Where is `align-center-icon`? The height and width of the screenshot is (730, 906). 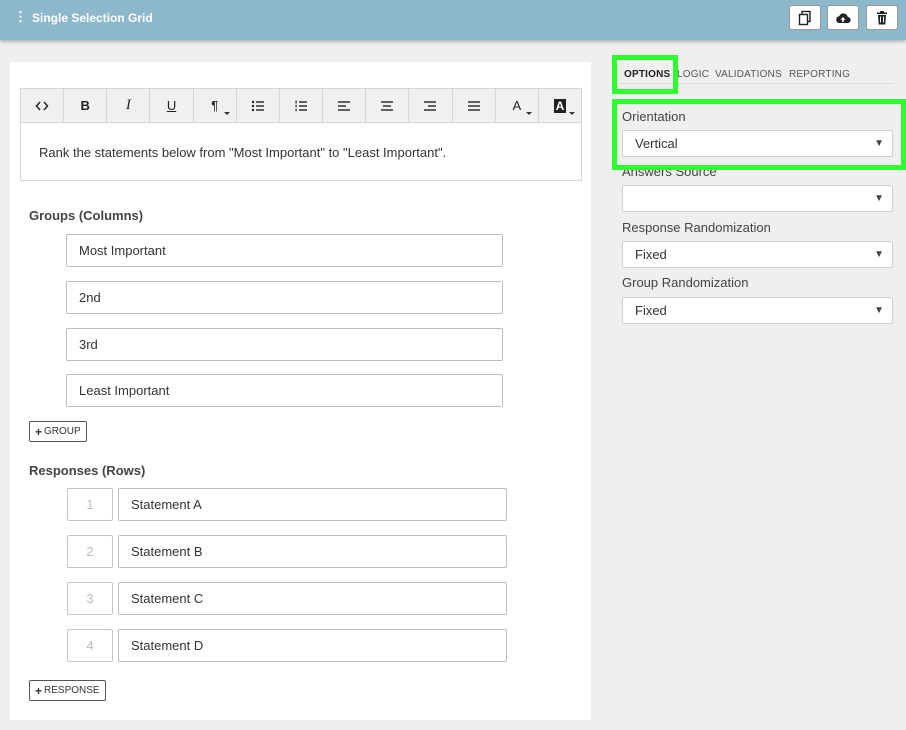
align-center-icon is located at coordinates (387, 105).